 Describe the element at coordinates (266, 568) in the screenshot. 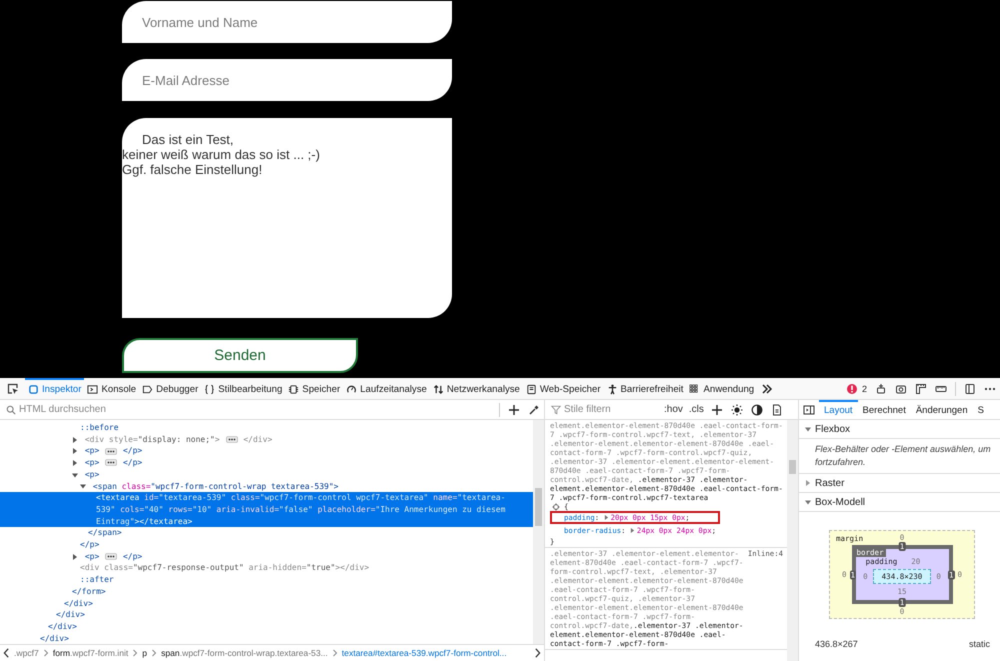

I see `markup-line: <div class="wpcf7-response-output" aria-hidden="true"></div>` at that location.